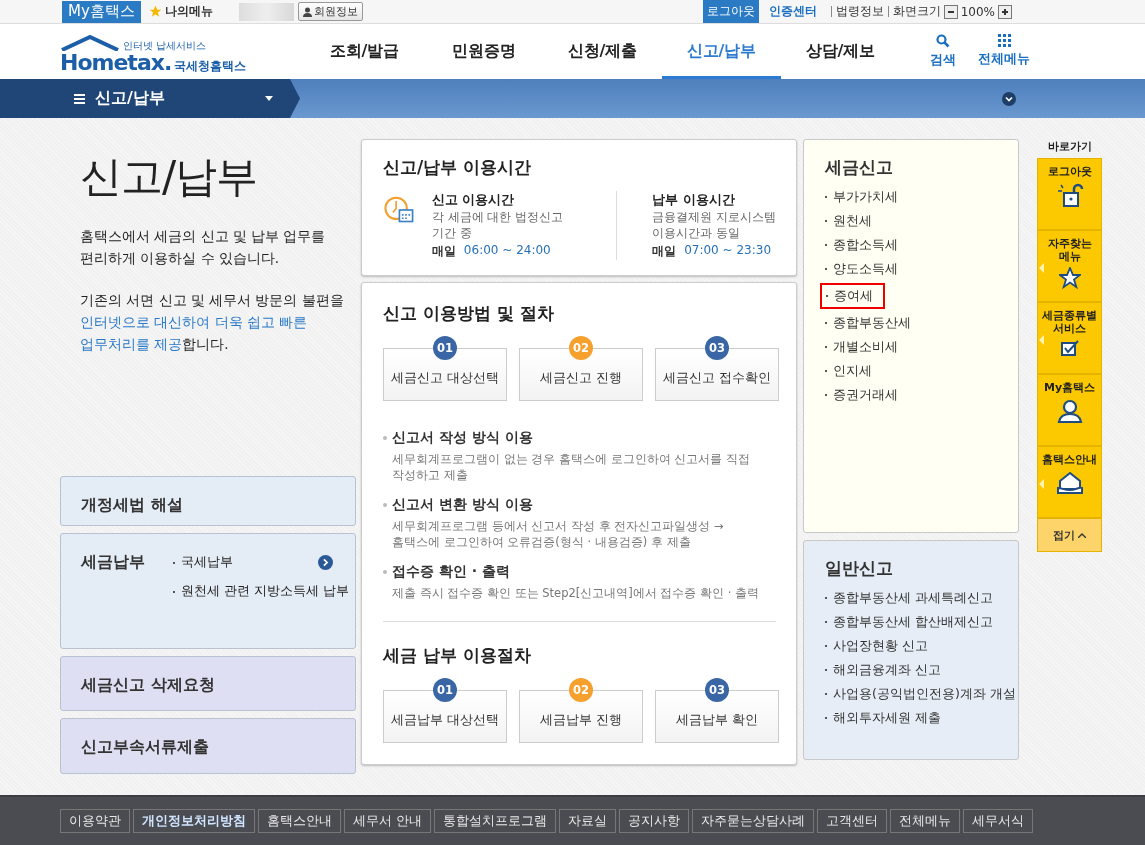 This screenshot has width=1145, height=845. I want to click on card-title: 세금신고 삭제요청, so click(148, 685).